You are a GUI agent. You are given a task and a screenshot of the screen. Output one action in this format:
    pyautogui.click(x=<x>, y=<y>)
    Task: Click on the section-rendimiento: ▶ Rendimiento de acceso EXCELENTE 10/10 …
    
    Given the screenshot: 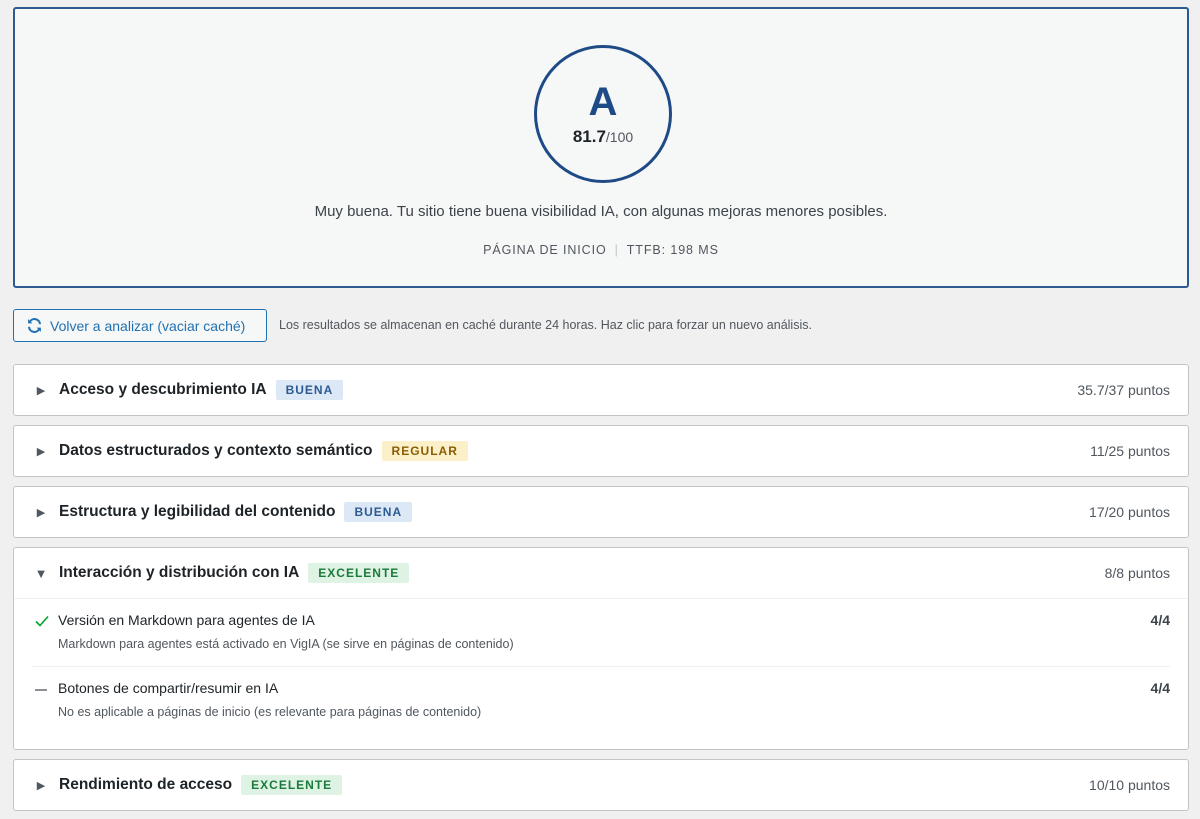 What is the action you would take?
    pyautogui.click(x=601, y=785)
    